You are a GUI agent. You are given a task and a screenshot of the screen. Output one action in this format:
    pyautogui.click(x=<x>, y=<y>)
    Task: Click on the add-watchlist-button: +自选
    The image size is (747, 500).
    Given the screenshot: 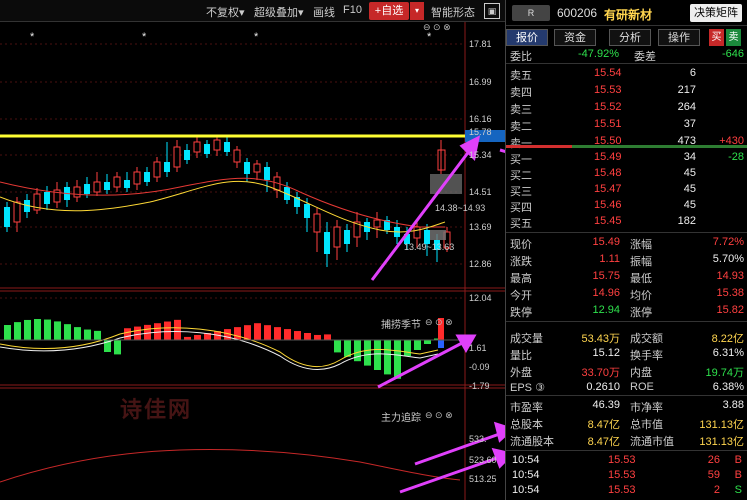 What is the action you would take?
    pyautogui.click(x=389, y=11)
    